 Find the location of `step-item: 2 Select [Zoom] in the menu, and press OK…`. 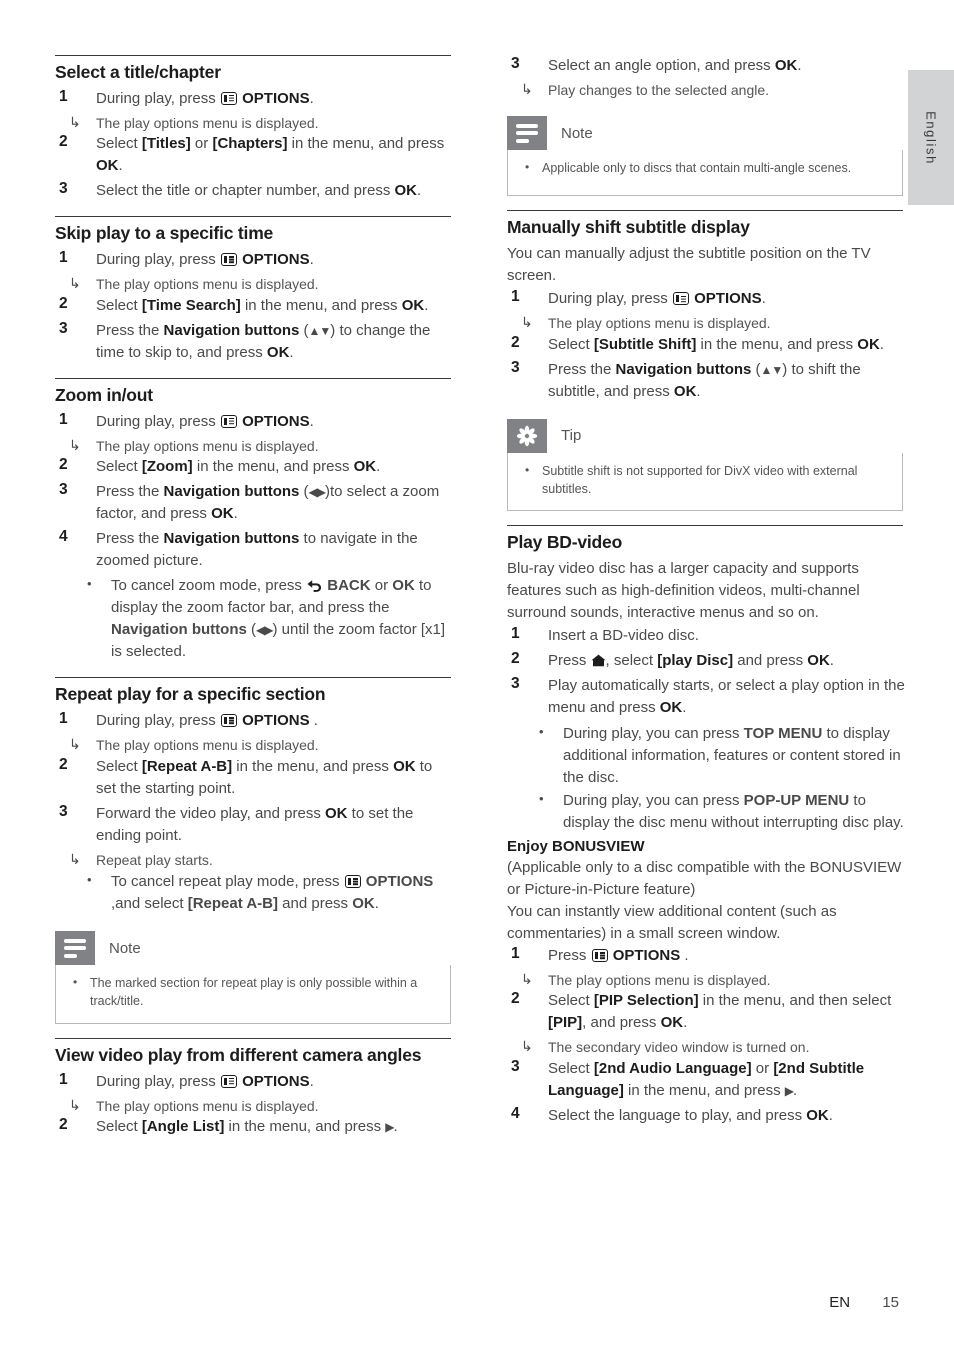

step-item: 2 Select [Zoom] in the menu, and press OK… is located at coordinates (255, 467).